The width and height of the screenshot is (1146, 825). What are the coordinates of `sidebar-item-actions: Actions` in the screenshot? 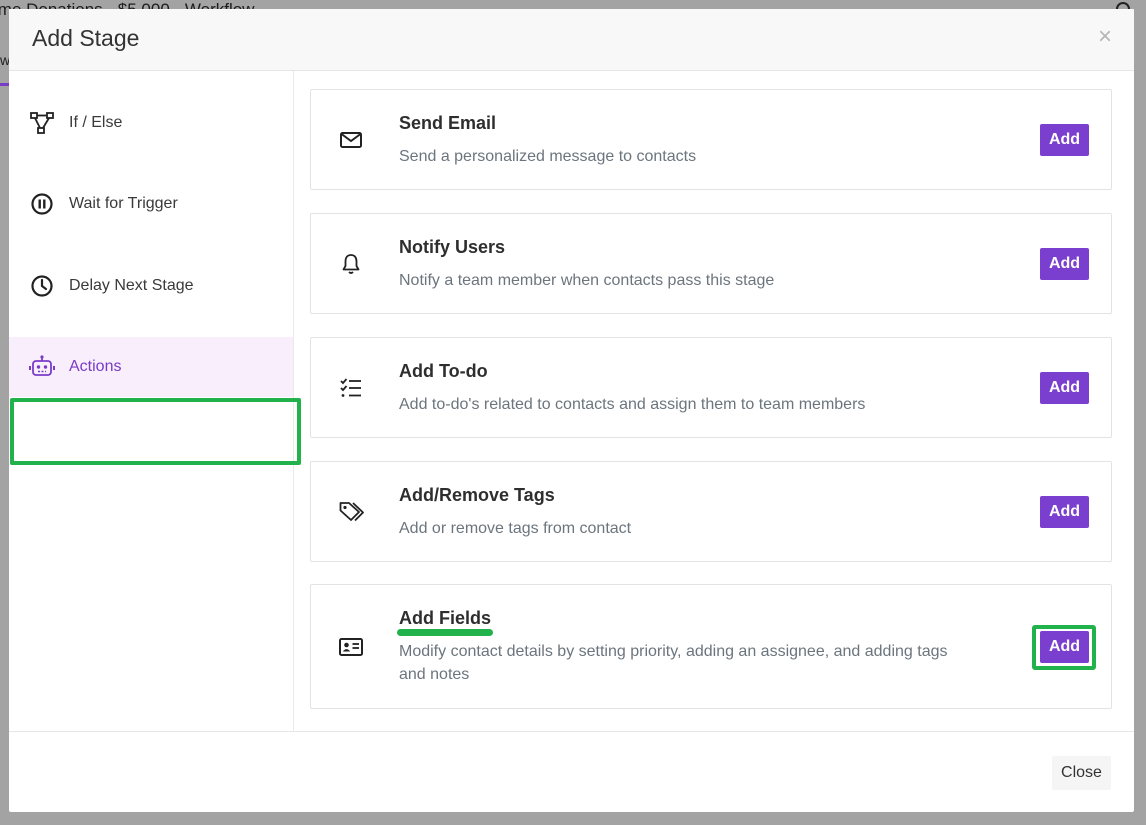 It's located at (151, 367).